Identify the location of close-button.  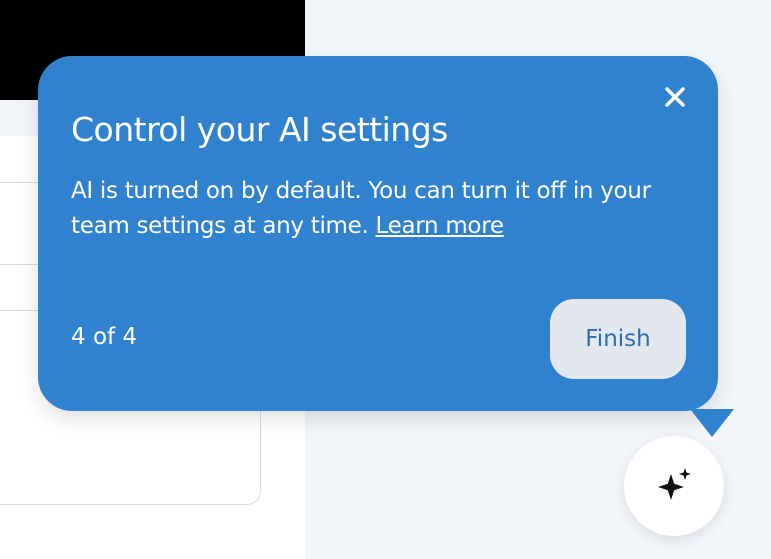
(675, 97).